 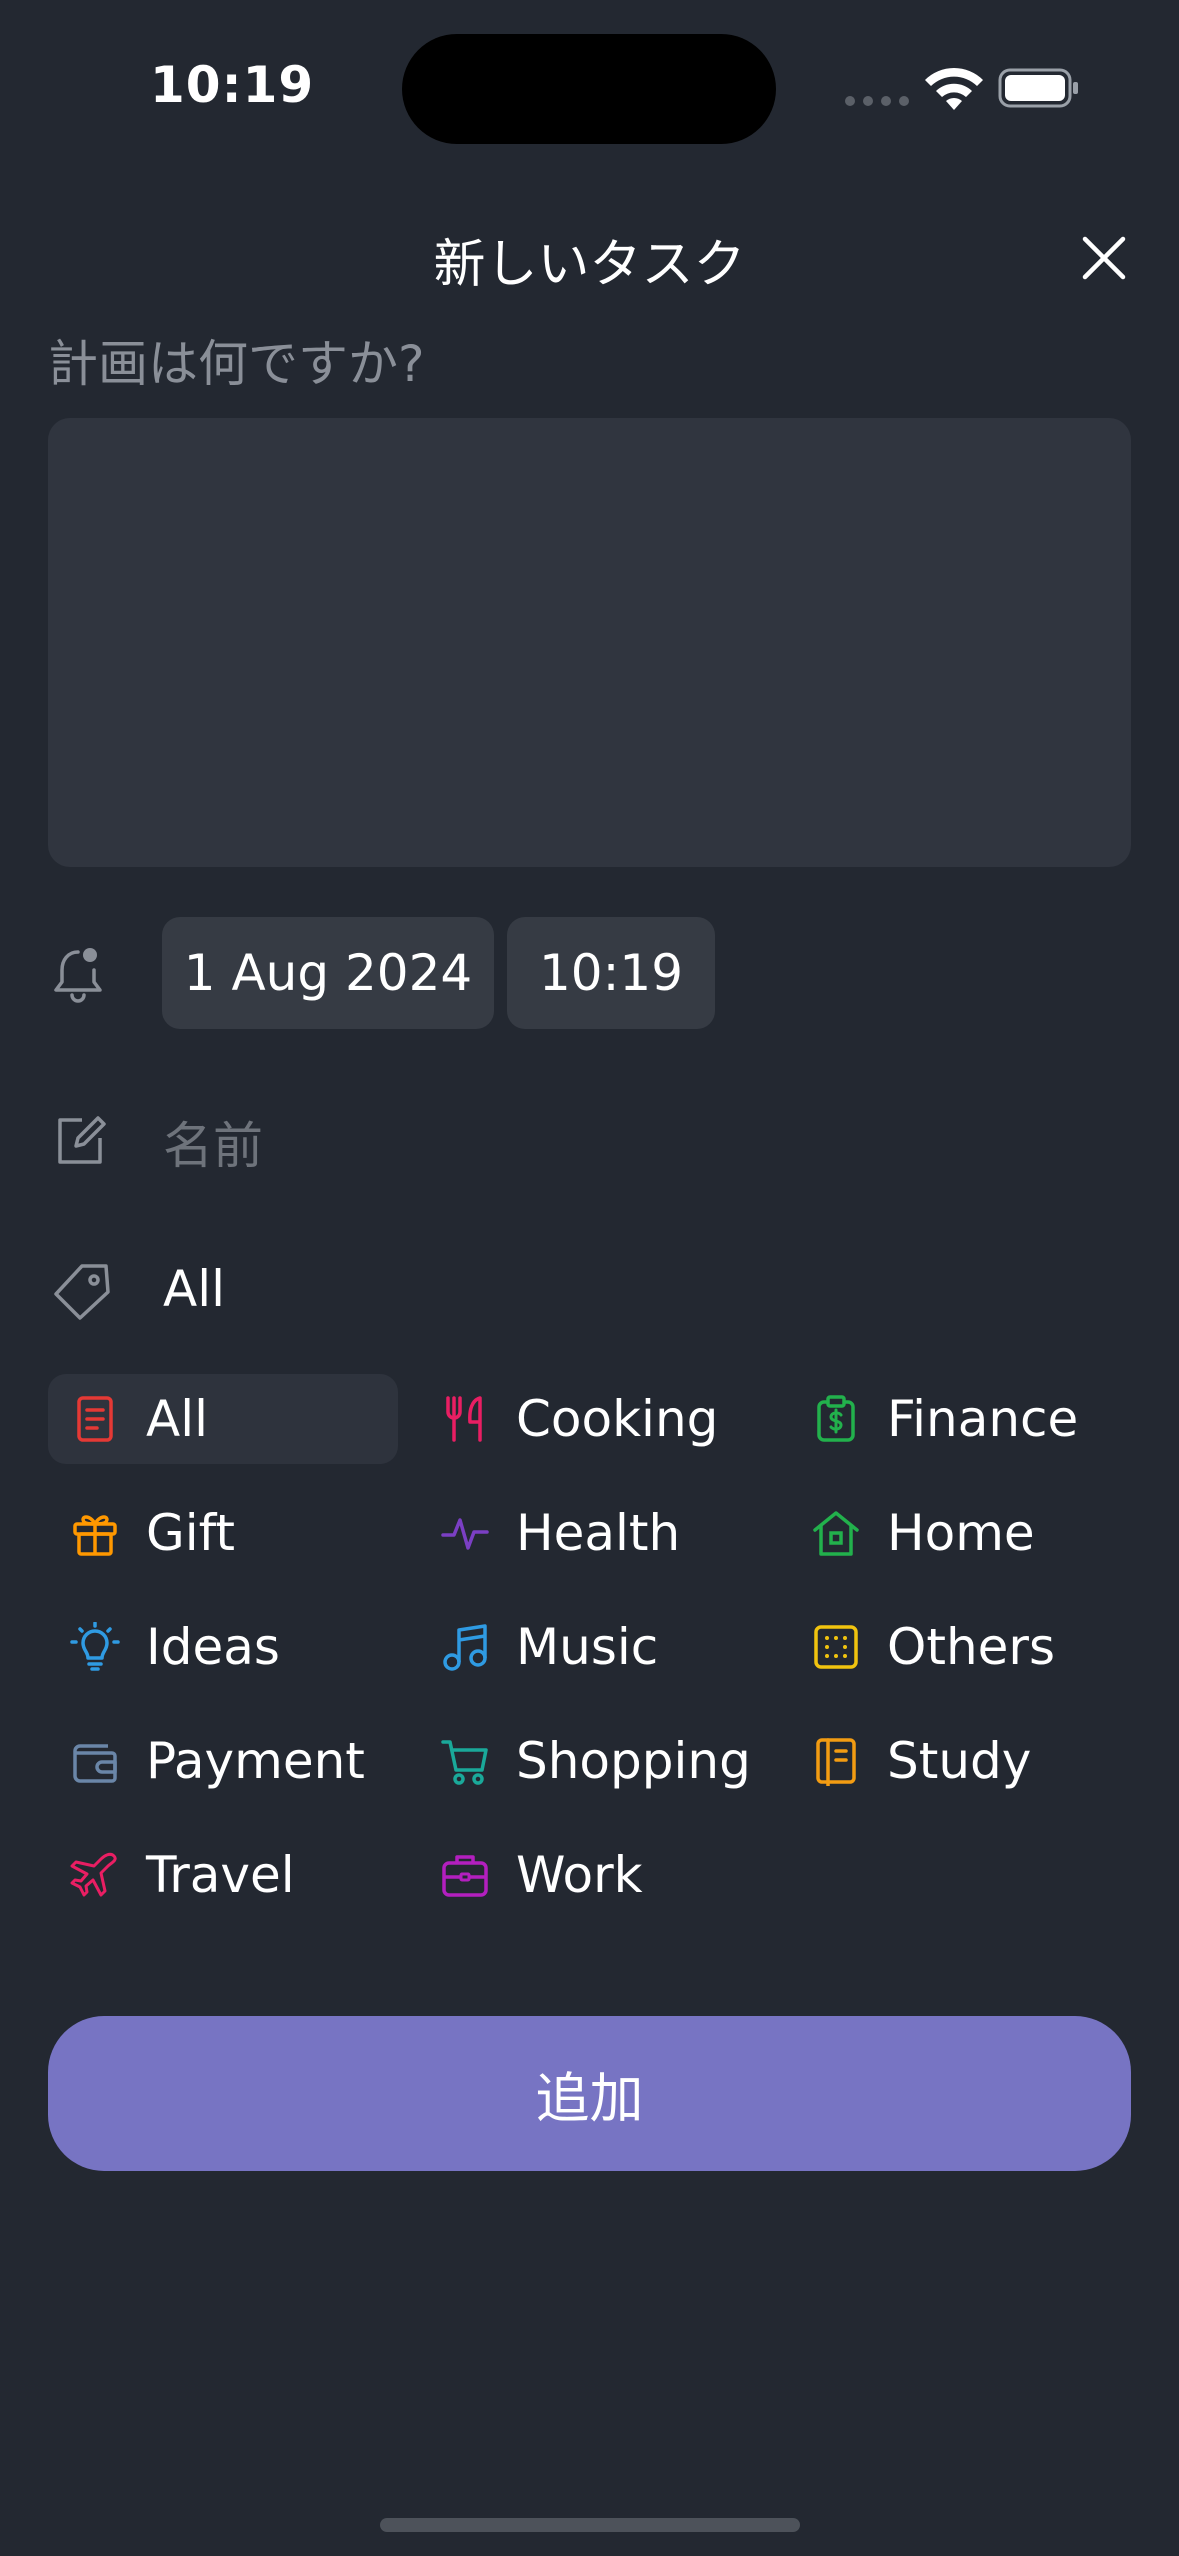 I want to click on document-icon, so click(x=95, y=1419).